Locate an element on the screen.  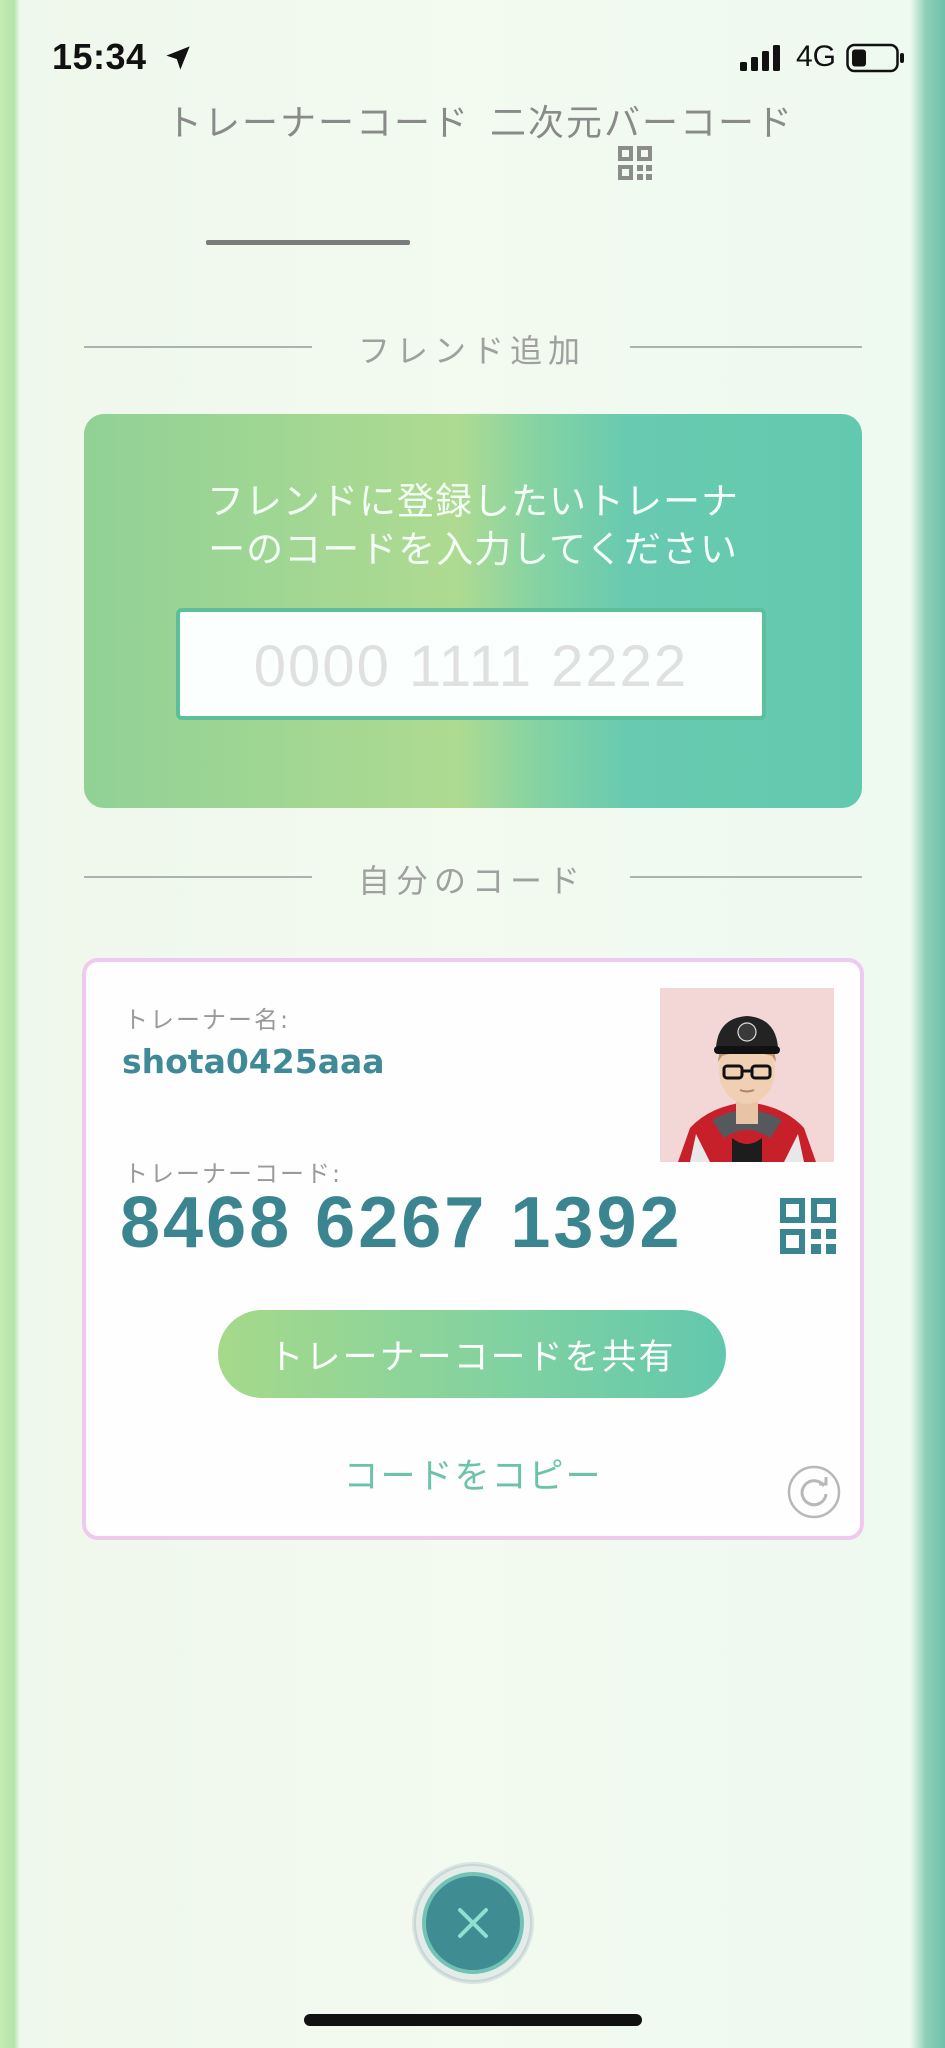
network-type: 4G is located at coordinates (816, 56).